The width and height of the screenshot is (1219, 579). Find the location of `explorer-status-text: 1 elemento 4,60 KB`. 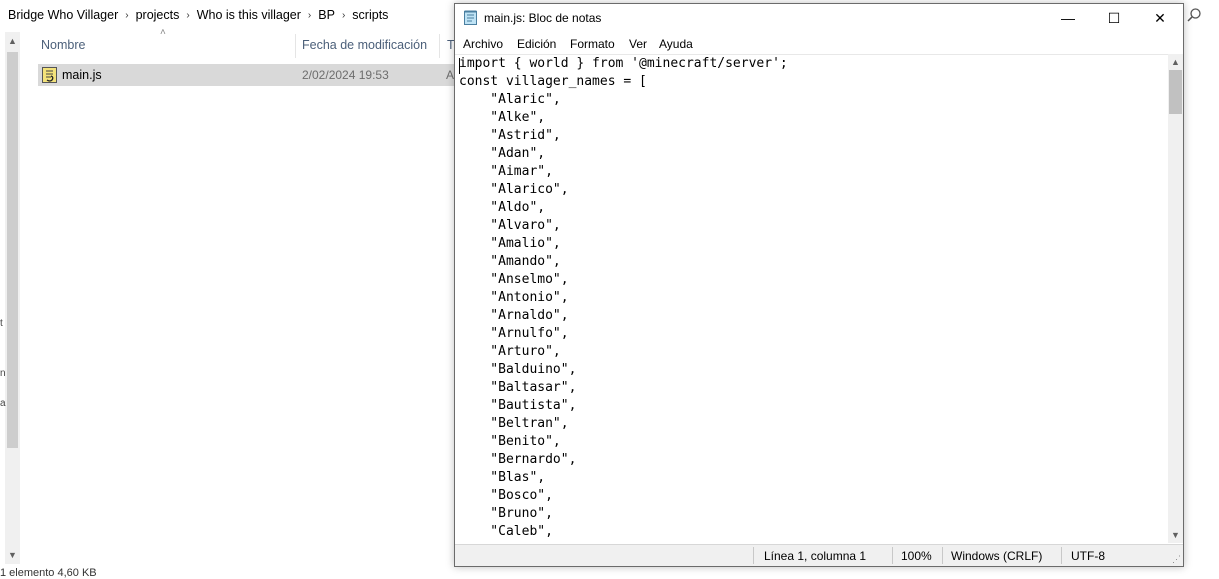

explorer-status-text: 1 elemento 4,60 KB is located at coordinates (48, 573).